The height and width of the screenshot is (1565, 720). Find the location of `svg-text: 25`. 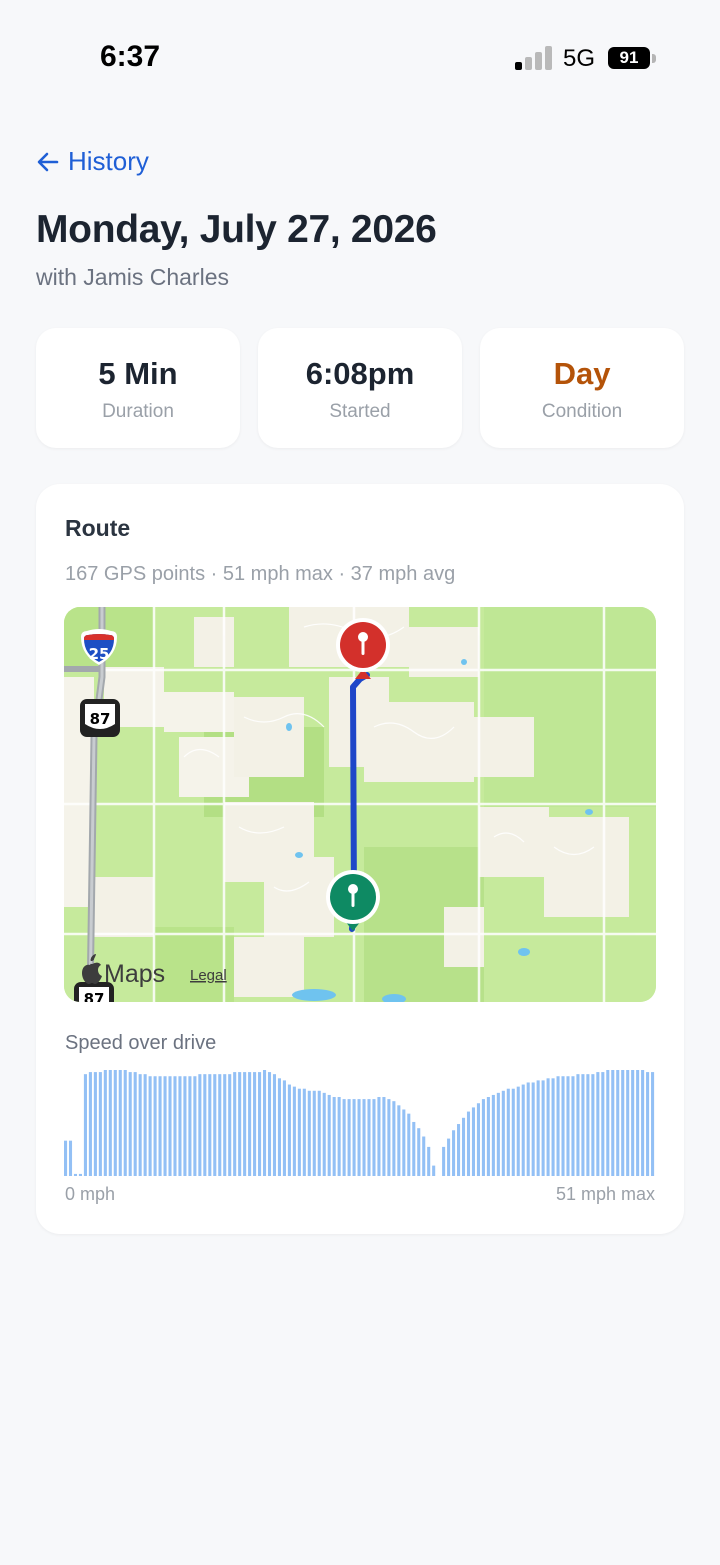

svg-text: 25 is located at coordinates (99, 654).